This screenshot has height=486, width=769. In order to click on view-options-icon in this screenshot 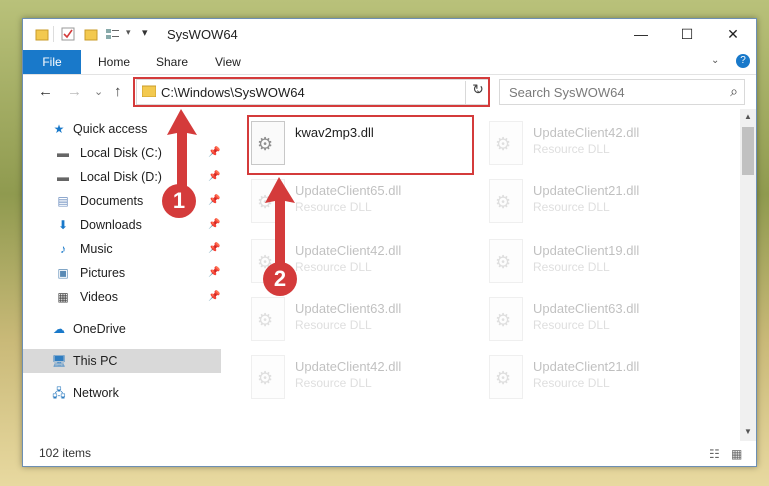, I will do `click(114, 34)`.